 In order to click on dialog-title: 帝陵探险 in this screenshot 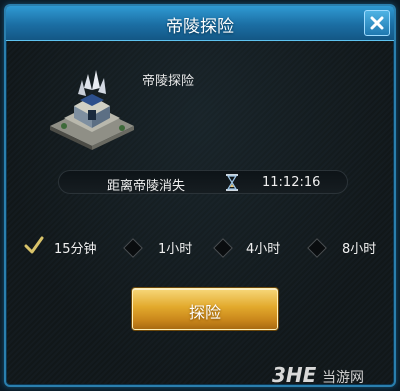, I will do `click(200, 27)`.